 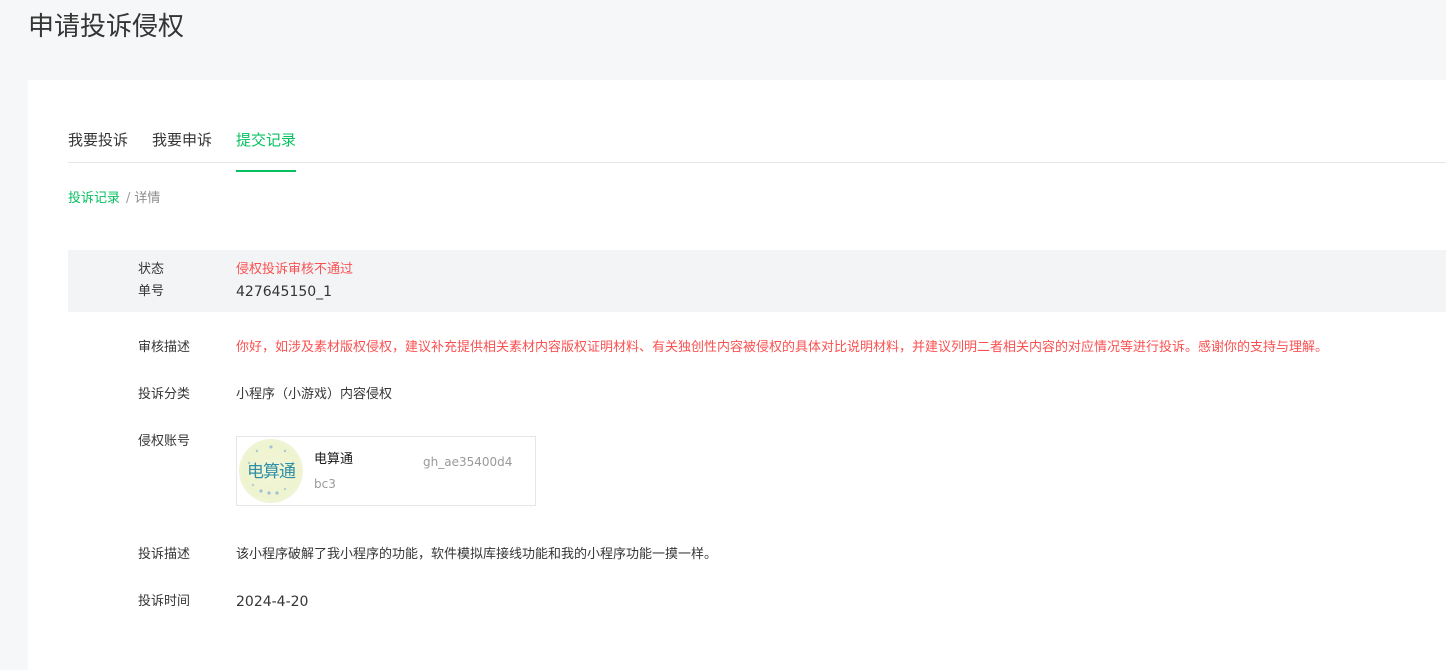 What do you see at coordinates (413, 473) in the screenshot?
I see `account-id: gh_ae35400d4bc3` at bounding box center [413, 473].